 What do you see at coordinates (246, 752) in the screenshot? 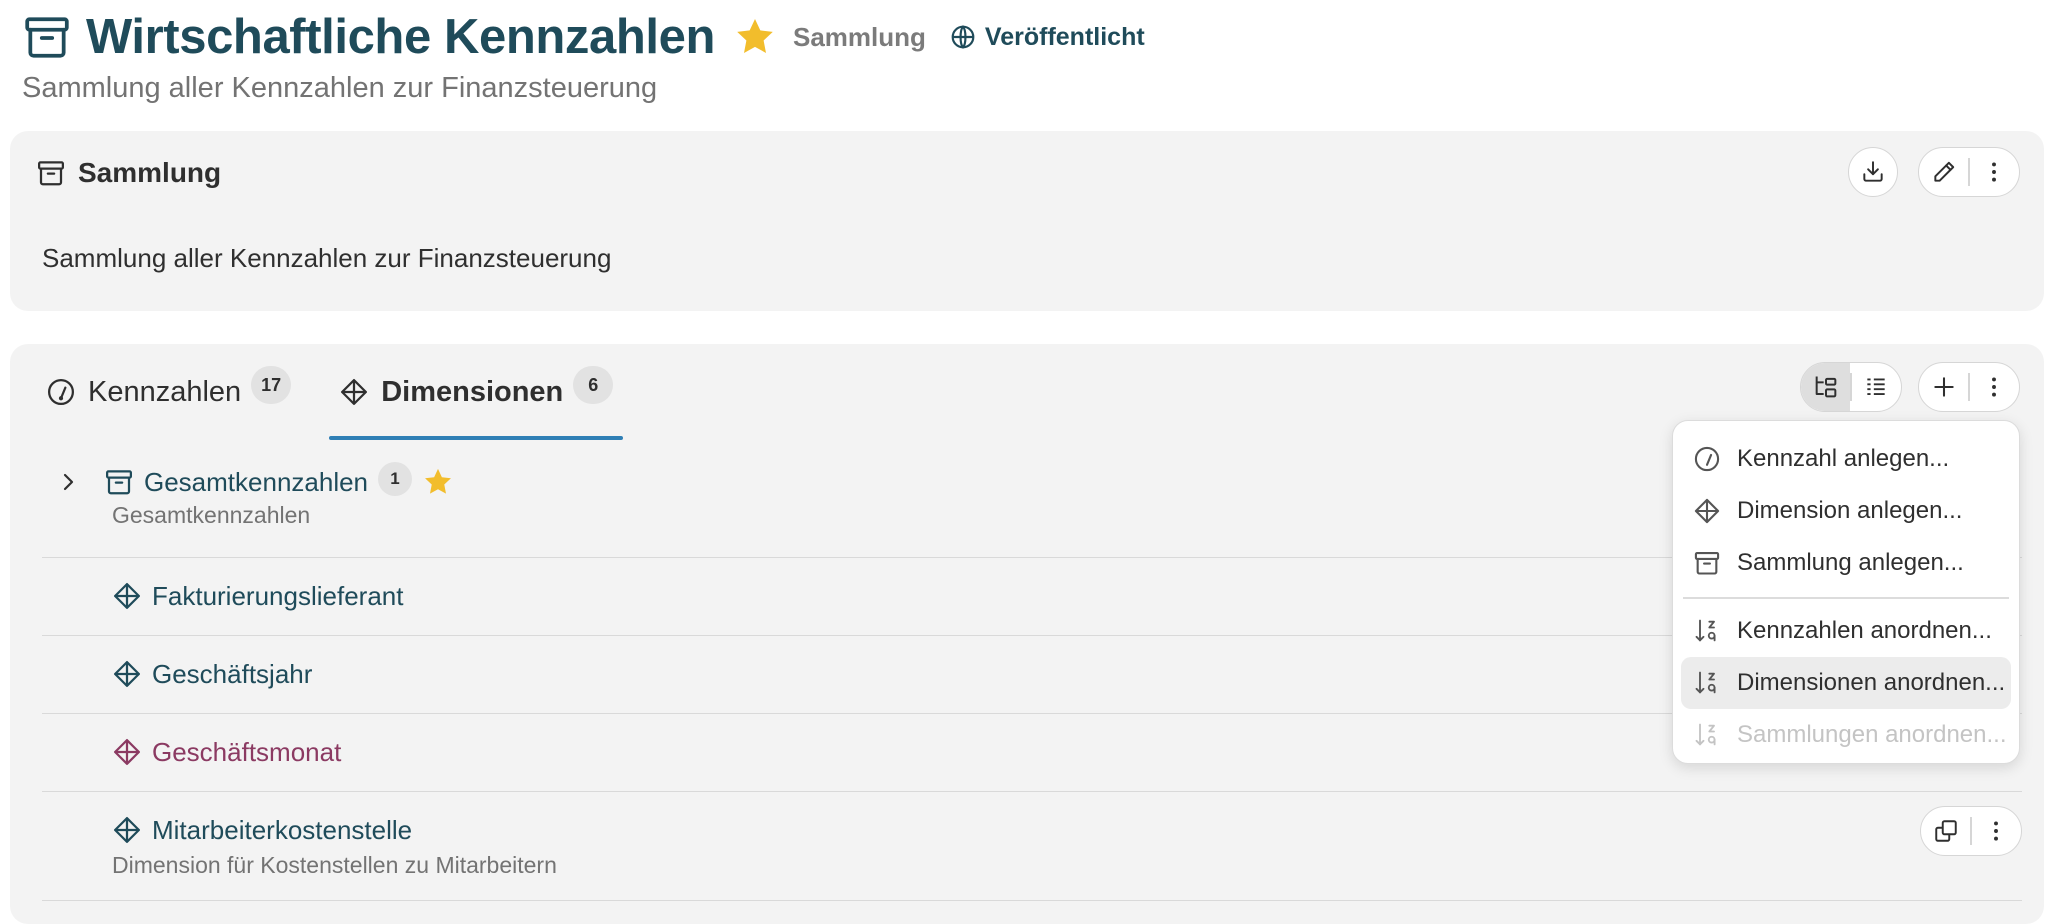
I see `item-link: Geschäftsmonat` at bounding box center [246, 752].